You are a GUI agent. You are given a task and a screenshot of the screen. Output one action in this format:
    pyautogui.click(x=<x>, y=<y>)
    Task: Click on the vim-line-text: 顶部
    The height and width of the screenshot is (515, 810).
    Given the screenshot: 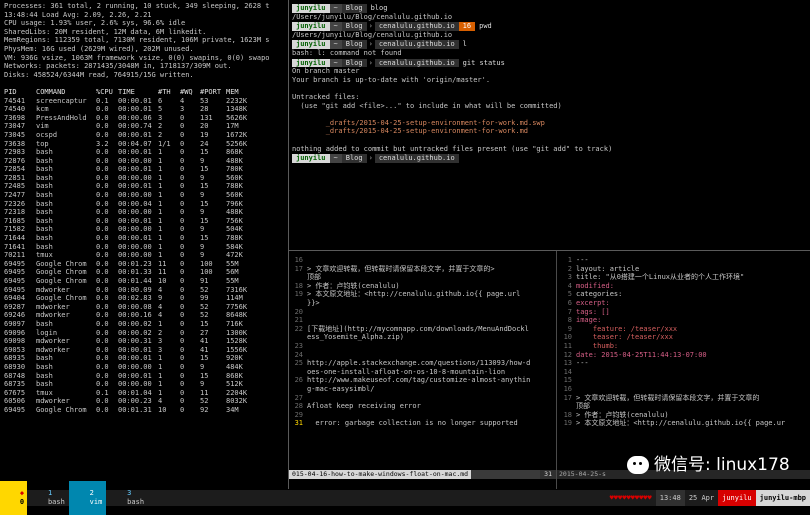 What is the action you would take?
    pyautogui.click(x=314, y=277)
    